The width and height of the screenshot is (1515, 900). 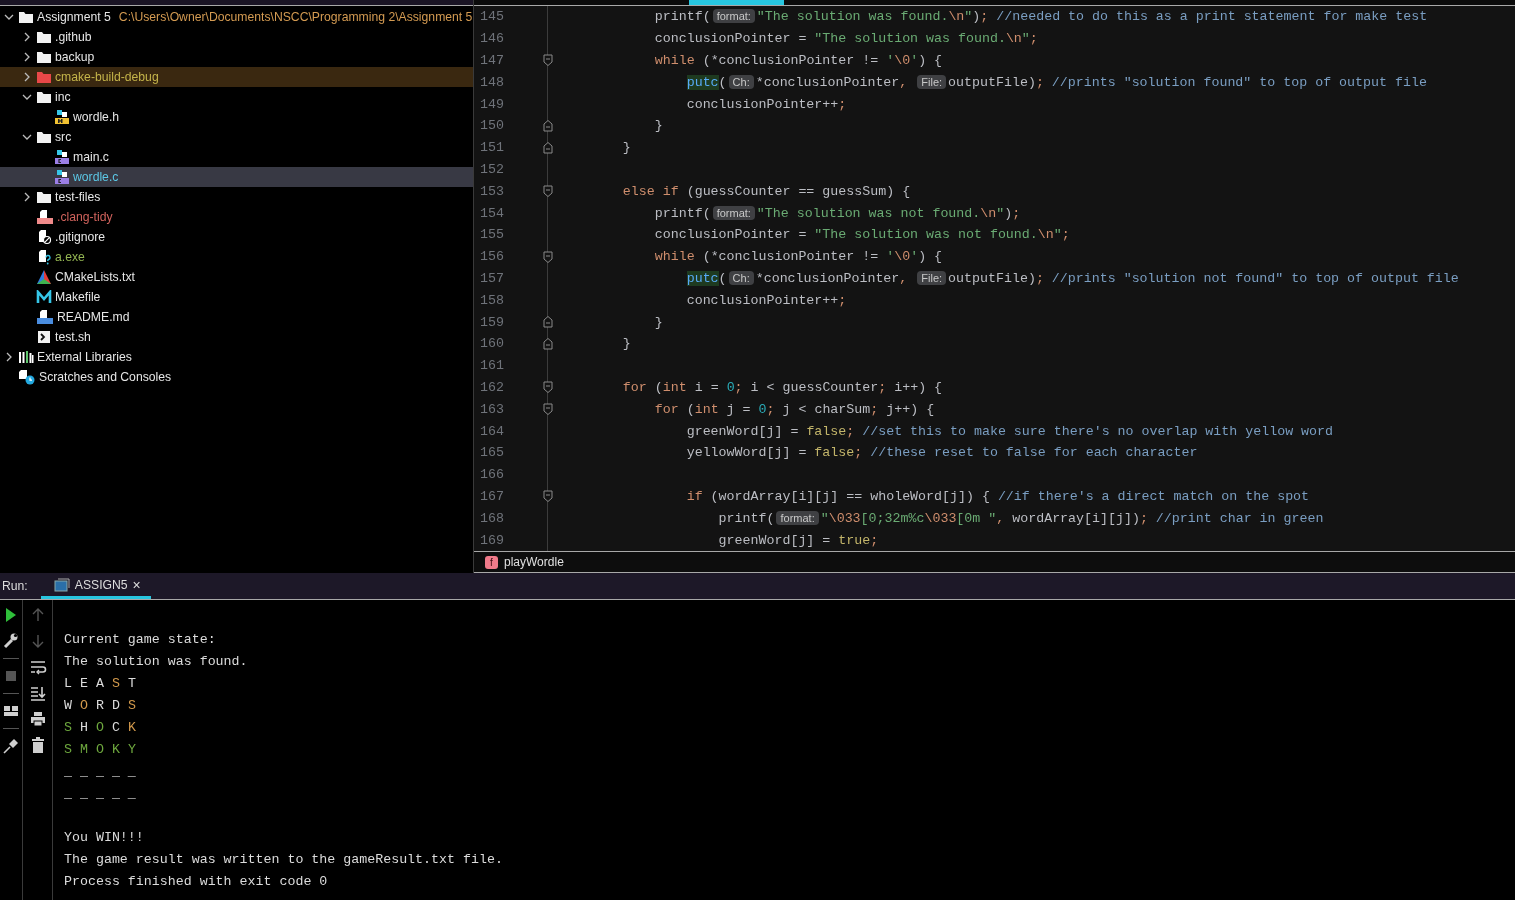 I want to click on tree-row: src, so click(x=236, y=137).